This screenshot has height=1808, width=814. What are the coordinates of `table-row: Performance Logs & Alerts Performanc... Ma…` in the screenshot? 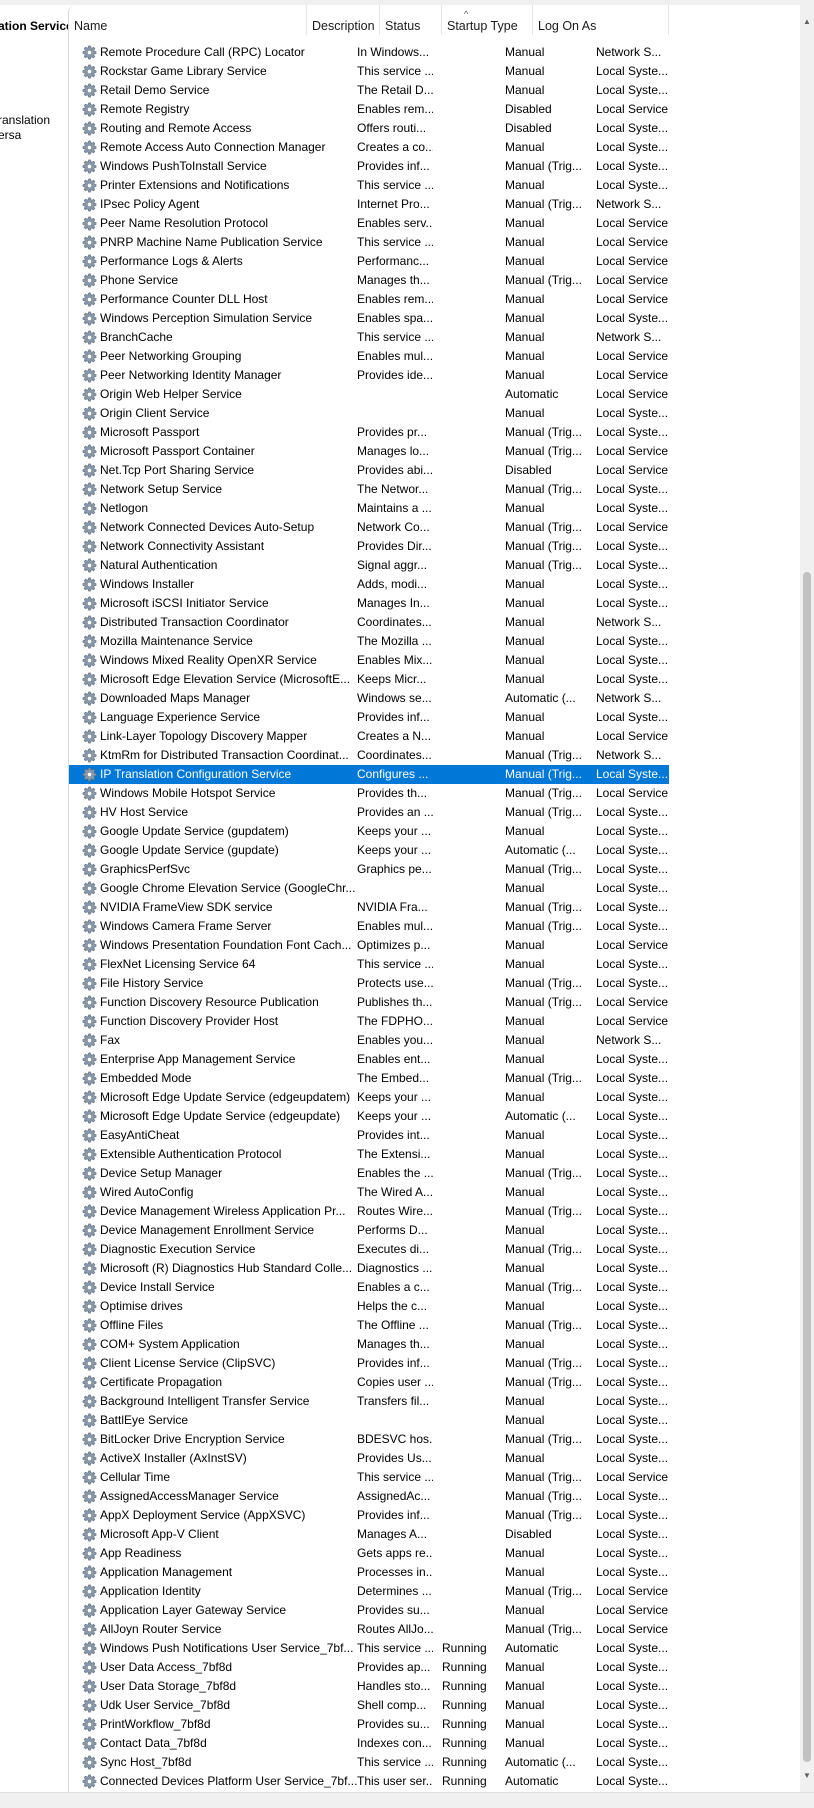 It's located at (369, 261).